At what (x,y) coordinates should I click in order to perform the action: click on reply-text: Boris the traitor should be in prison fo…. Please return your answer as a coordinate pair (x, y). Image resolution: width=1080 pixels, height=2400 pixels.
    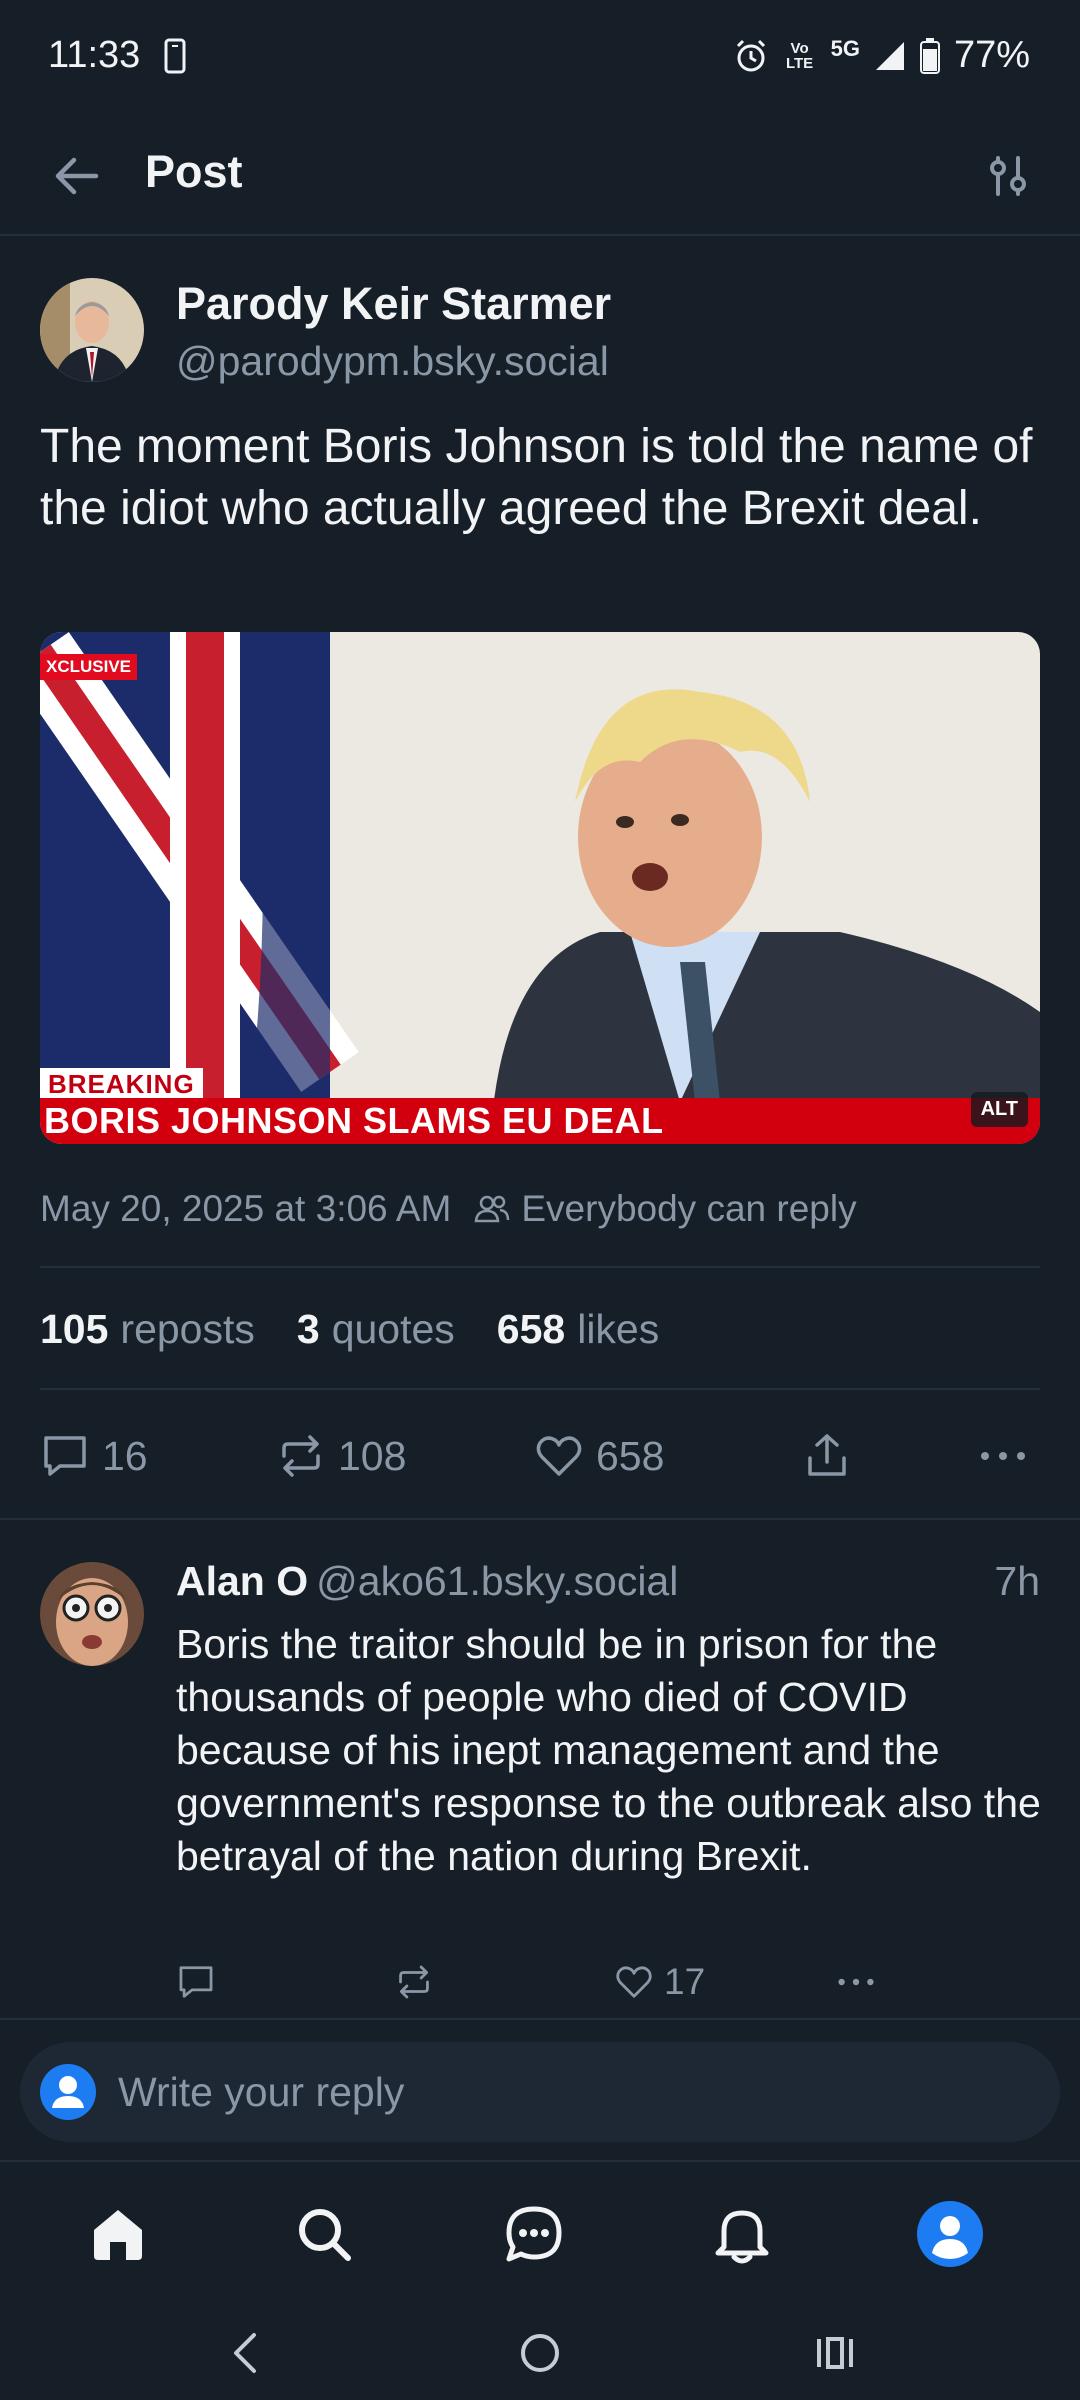
    Looking at the image, I should click on (608, 1750).